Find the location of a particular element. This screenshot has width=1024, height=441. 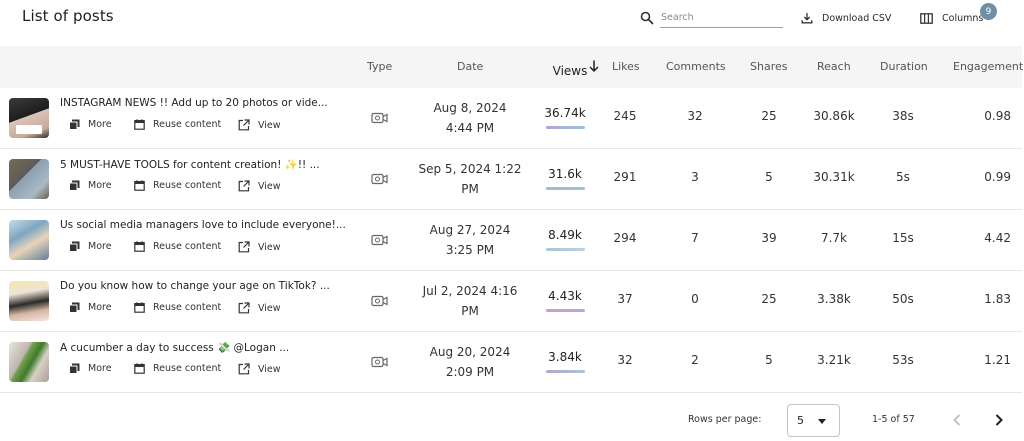

download-csv-button: Download CSV is located at coordinates (846, 18).